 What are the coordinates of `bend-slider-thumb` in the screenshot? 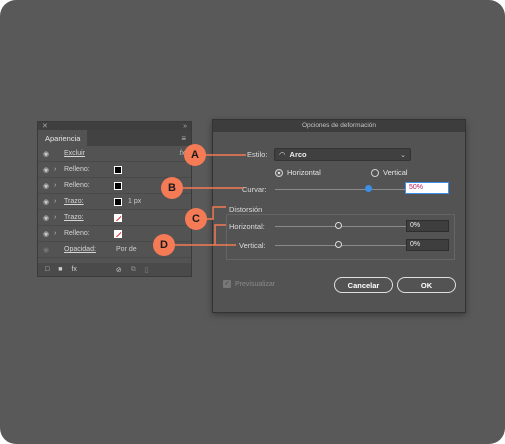 It's located at (368, 188).